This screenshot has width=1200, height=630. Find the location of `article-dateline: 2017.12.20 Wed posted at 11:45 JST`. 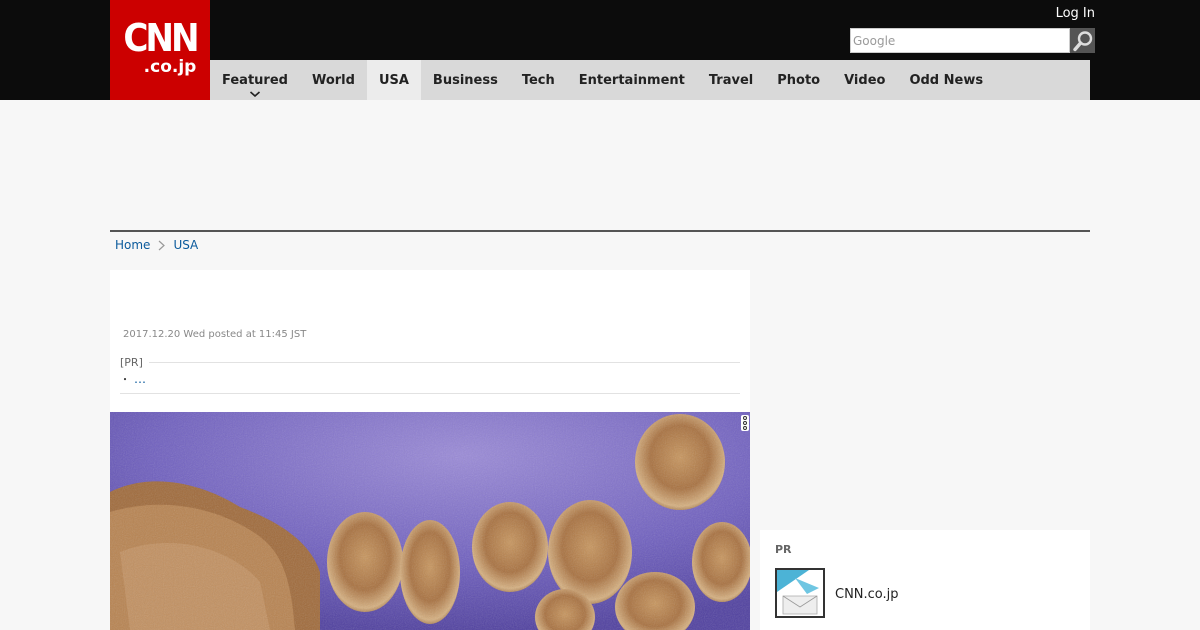

article-dateline: 2017.12.20 Wed posted at 11:45 JST is located at coordinates (215, 334).